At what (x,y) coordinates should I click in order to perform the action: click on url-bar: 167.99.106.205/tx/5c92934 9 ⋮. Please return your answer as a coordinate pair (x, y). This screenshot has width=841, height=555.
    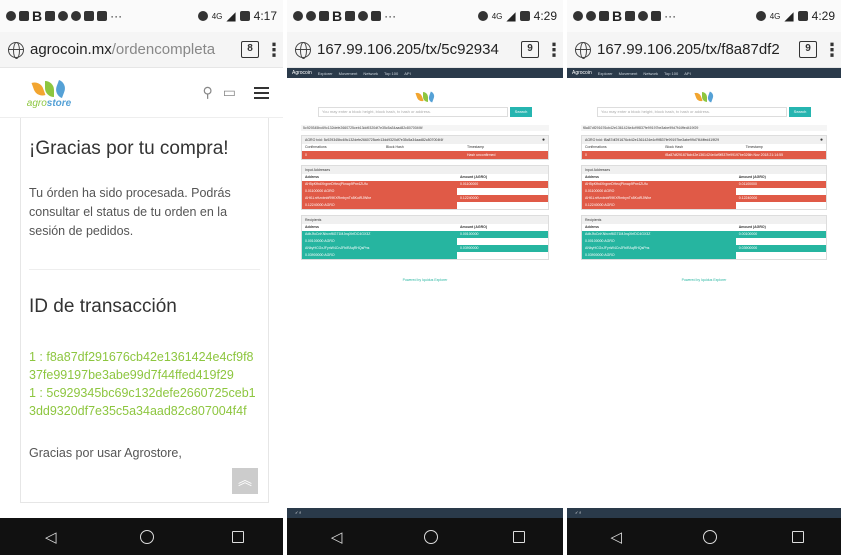
    Looking at the image, I should click on (425, 50).